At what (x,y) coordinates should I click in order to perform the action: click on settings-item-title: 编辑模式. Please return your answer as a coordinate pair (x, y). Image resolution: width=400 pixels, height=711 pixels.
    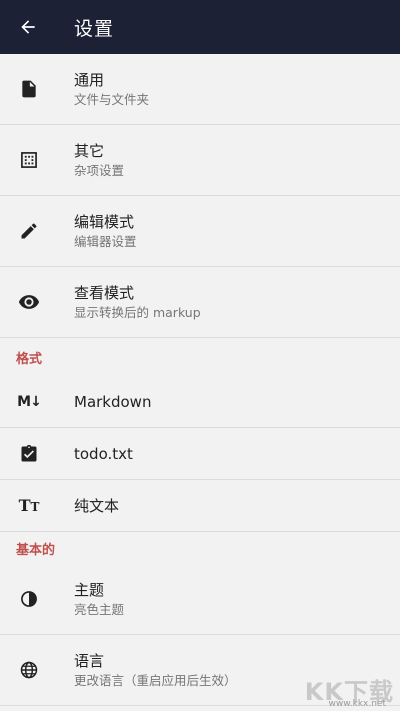
    Looking at the image, I should click on (104, 221).